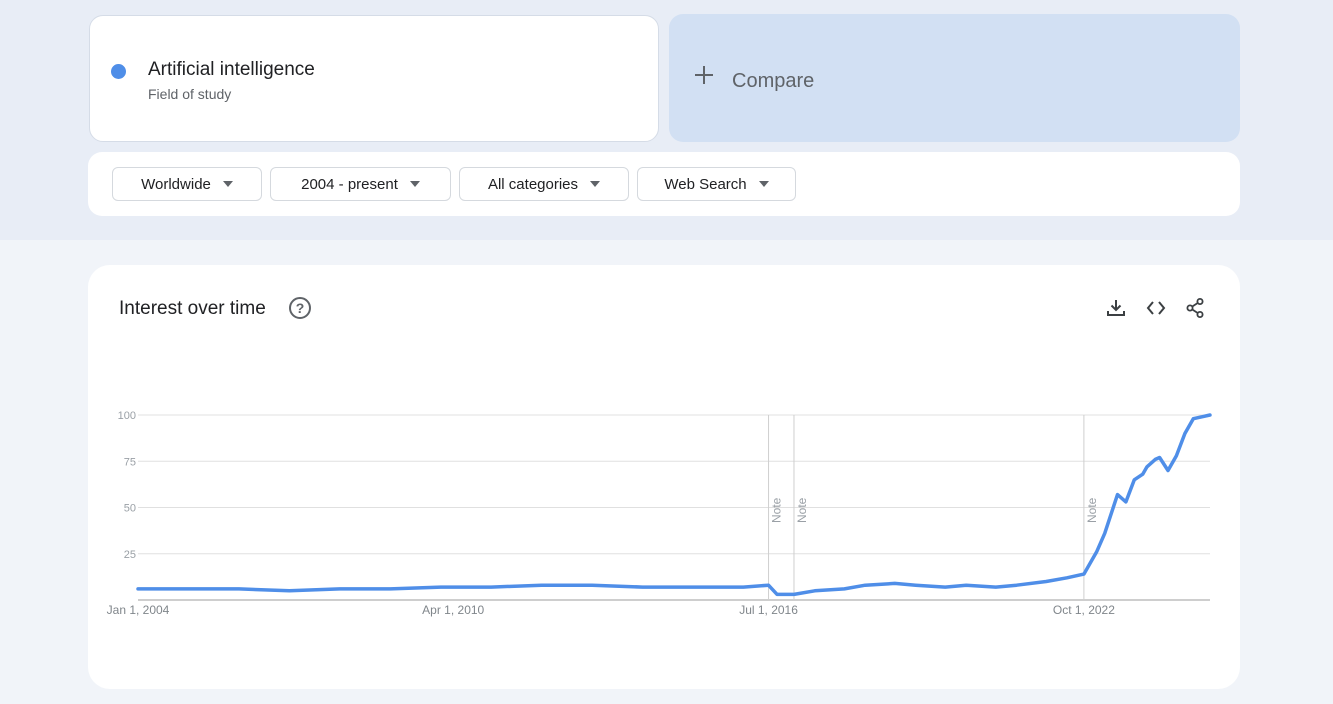 The width and height of the screenshot is (1333, 704). Describe the element at coordinates (138, 610) in the screenshot. I see `x-tick-label: Jan 1, 2004` at that location.